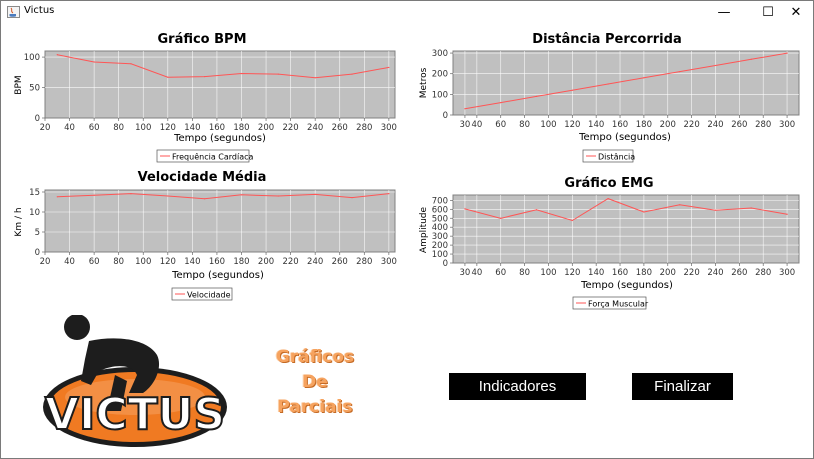 Image resolution: width=814 pixels, height=459 pixels. Describe the element at coordinates (440, 237) in the screenshot. I see `emg-y-tick-label: 300` at that location.